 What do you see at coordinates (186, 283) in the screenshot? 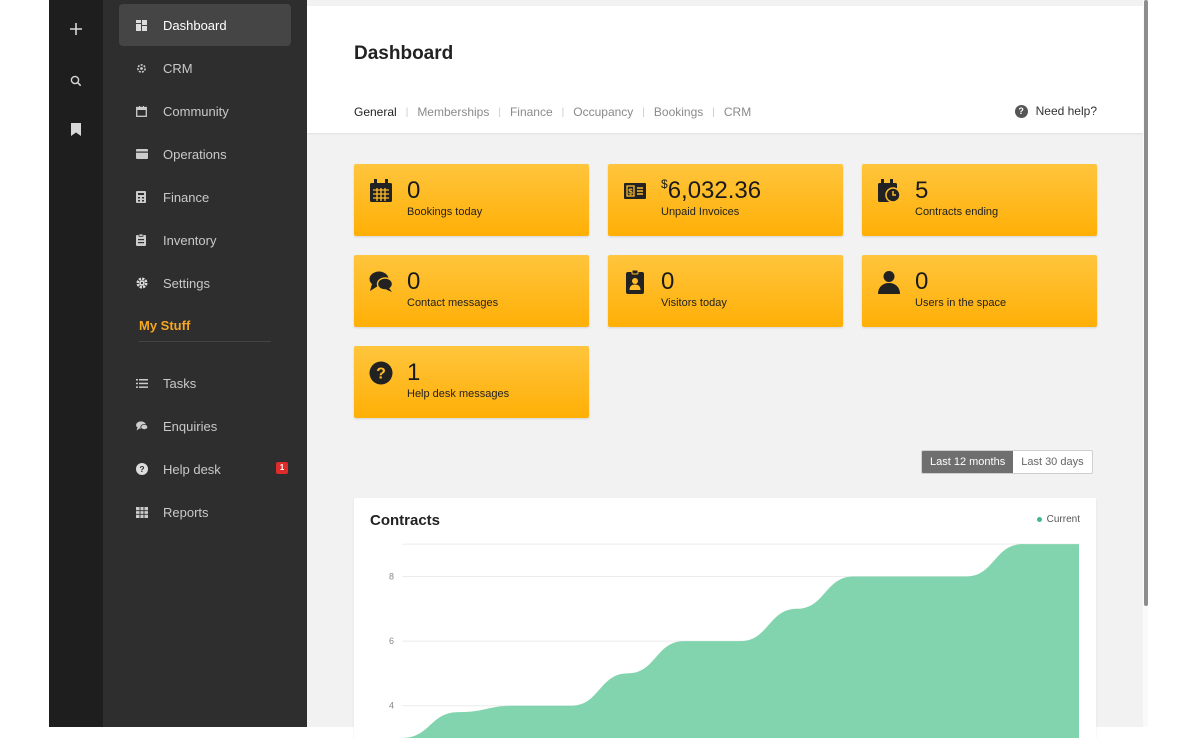
I see `sidebar-item-label: Settings` at bounding box center [186, 283].